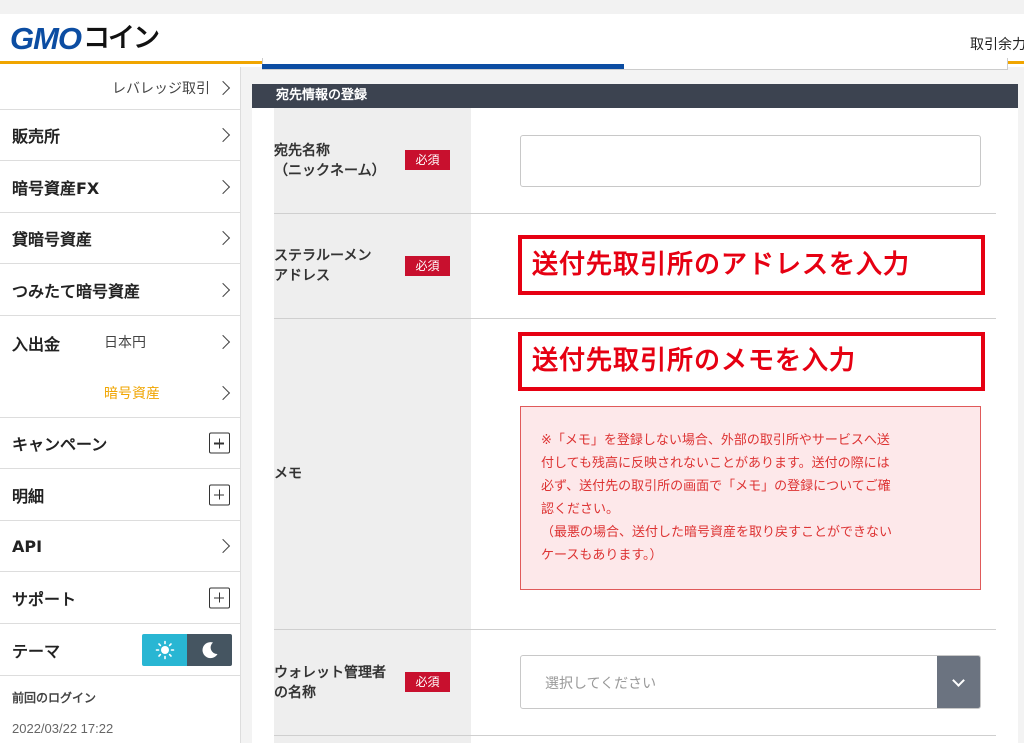  What do you see at coordinates (715, 463) in the screenshot?
I see `memo-warning-line: 付しても残高に反映されないことがあります。送付の際には` at bounding box center [715, 463].